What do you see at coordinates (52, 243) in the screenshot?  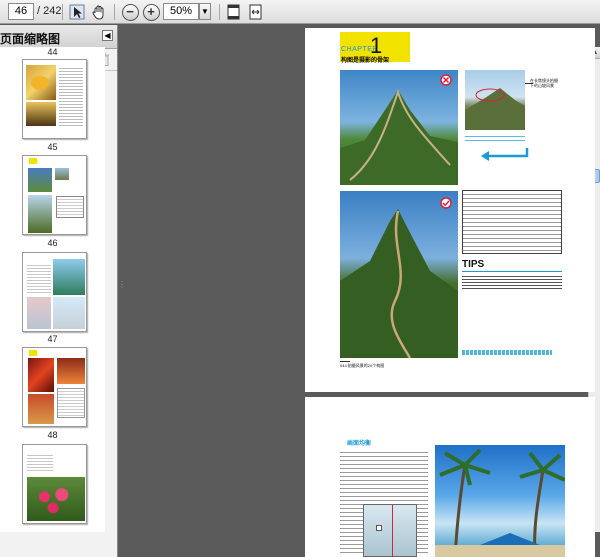 I see `thumbnail-label: 46` at bounding box center [52, 243].